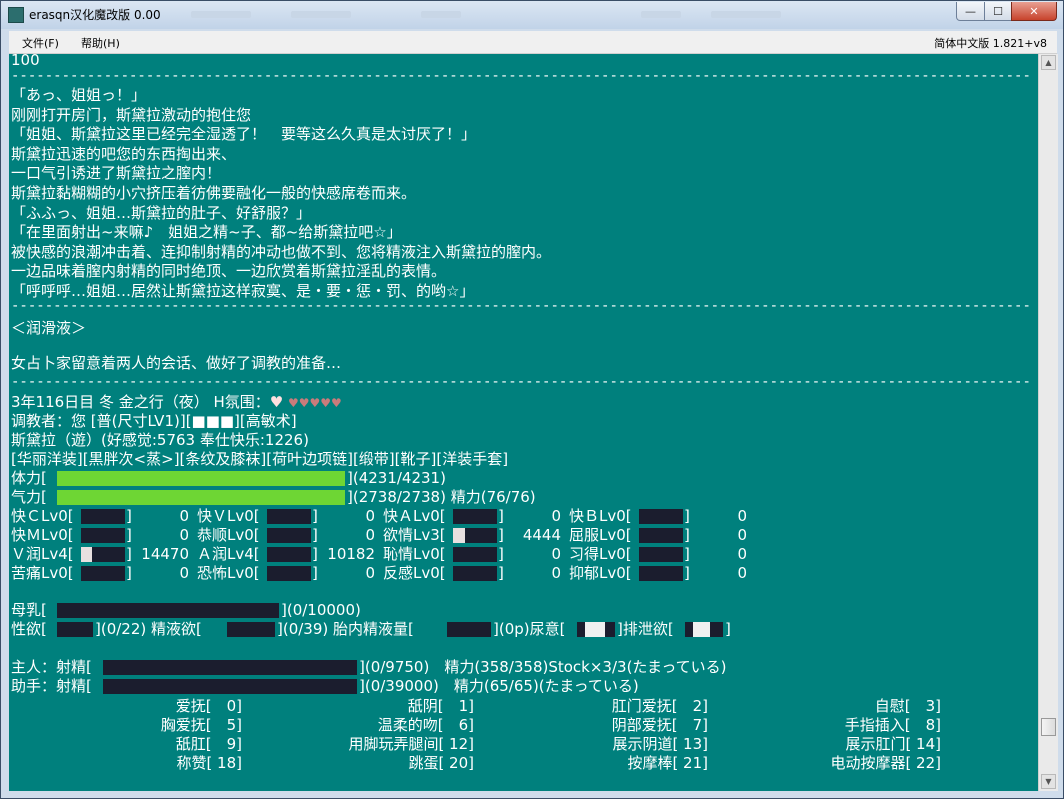 This screenshot has height=799, width=1064. What do you see at coordinates (142, 725) in the screenshot?
I see `command-button: 胸爱抚[ 5]` at bounding box center [142, 725].